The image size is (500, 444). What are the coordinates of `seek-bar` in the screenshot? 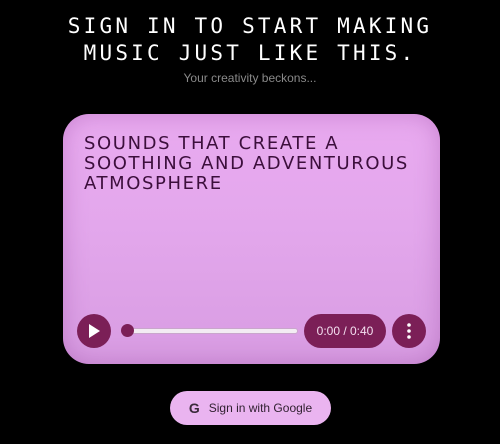 It's located at (212, 331).